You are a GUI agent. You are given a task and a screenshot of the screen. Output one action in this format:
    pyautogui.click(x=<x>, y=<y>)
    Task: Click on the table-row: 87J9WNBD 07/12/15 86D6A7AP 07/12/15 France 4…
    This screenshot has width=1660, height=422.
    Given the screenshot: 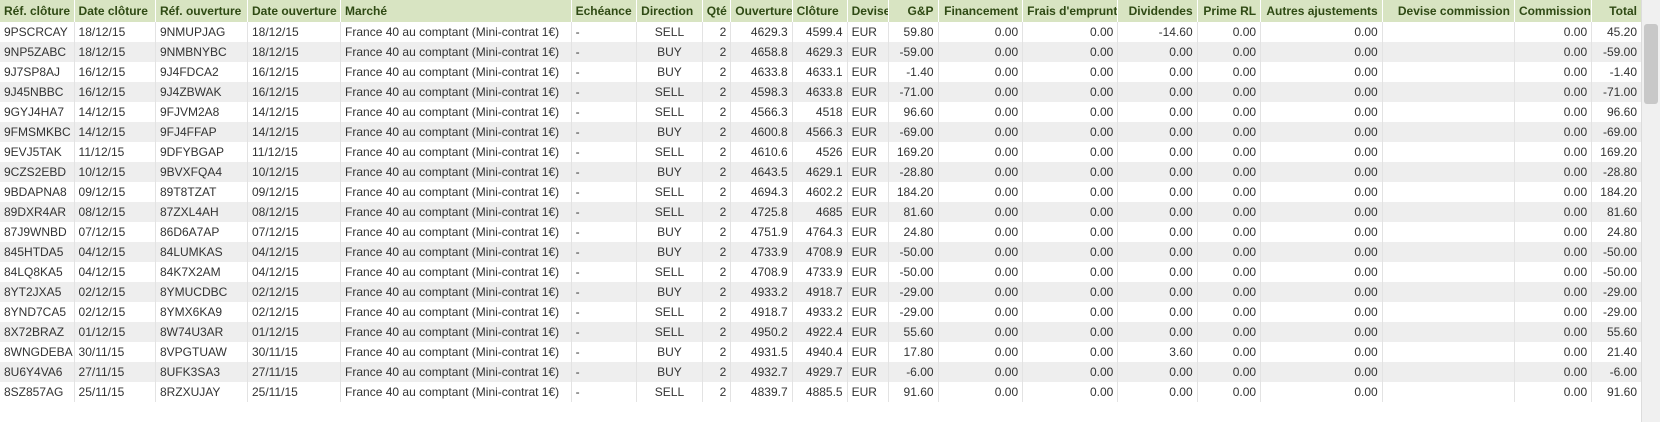 What is the action you would take?
    pyautogui.click(x=821, y=232)
    